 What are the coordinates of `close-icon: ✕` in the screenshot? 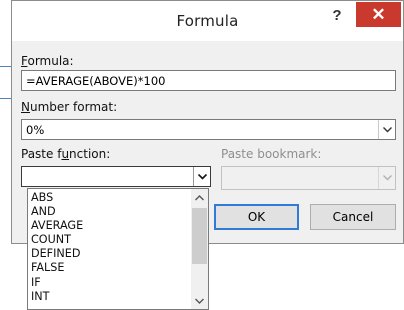 It's located at (378, 14).